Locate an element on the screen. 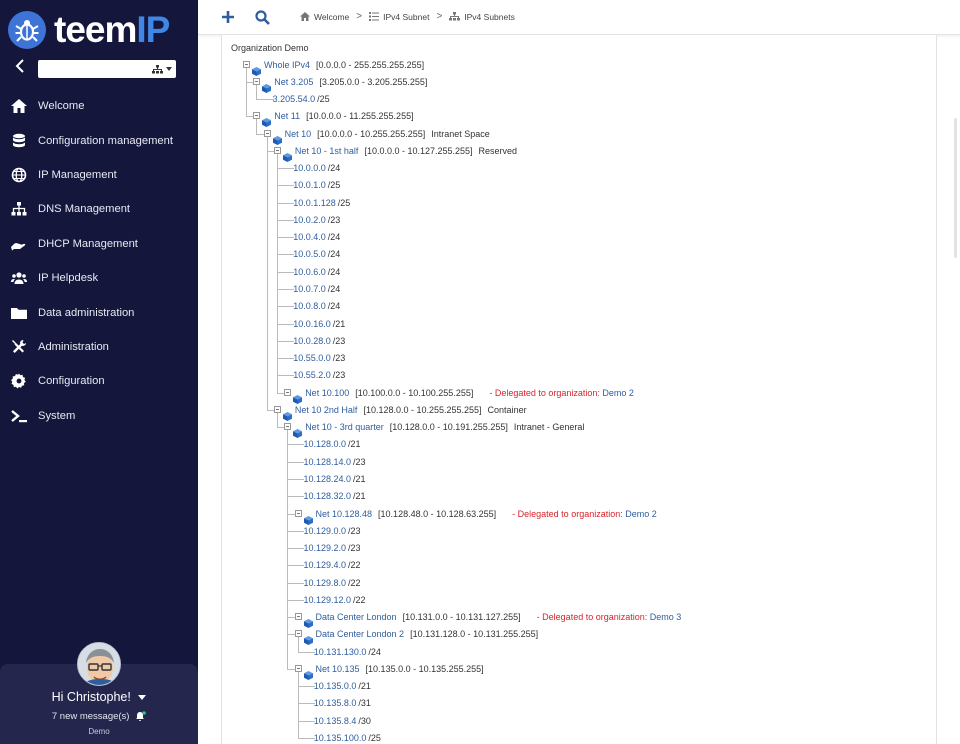 This screenshot has height=744, width=960. scrollbar-thumb is located at coordinates (955, 188).